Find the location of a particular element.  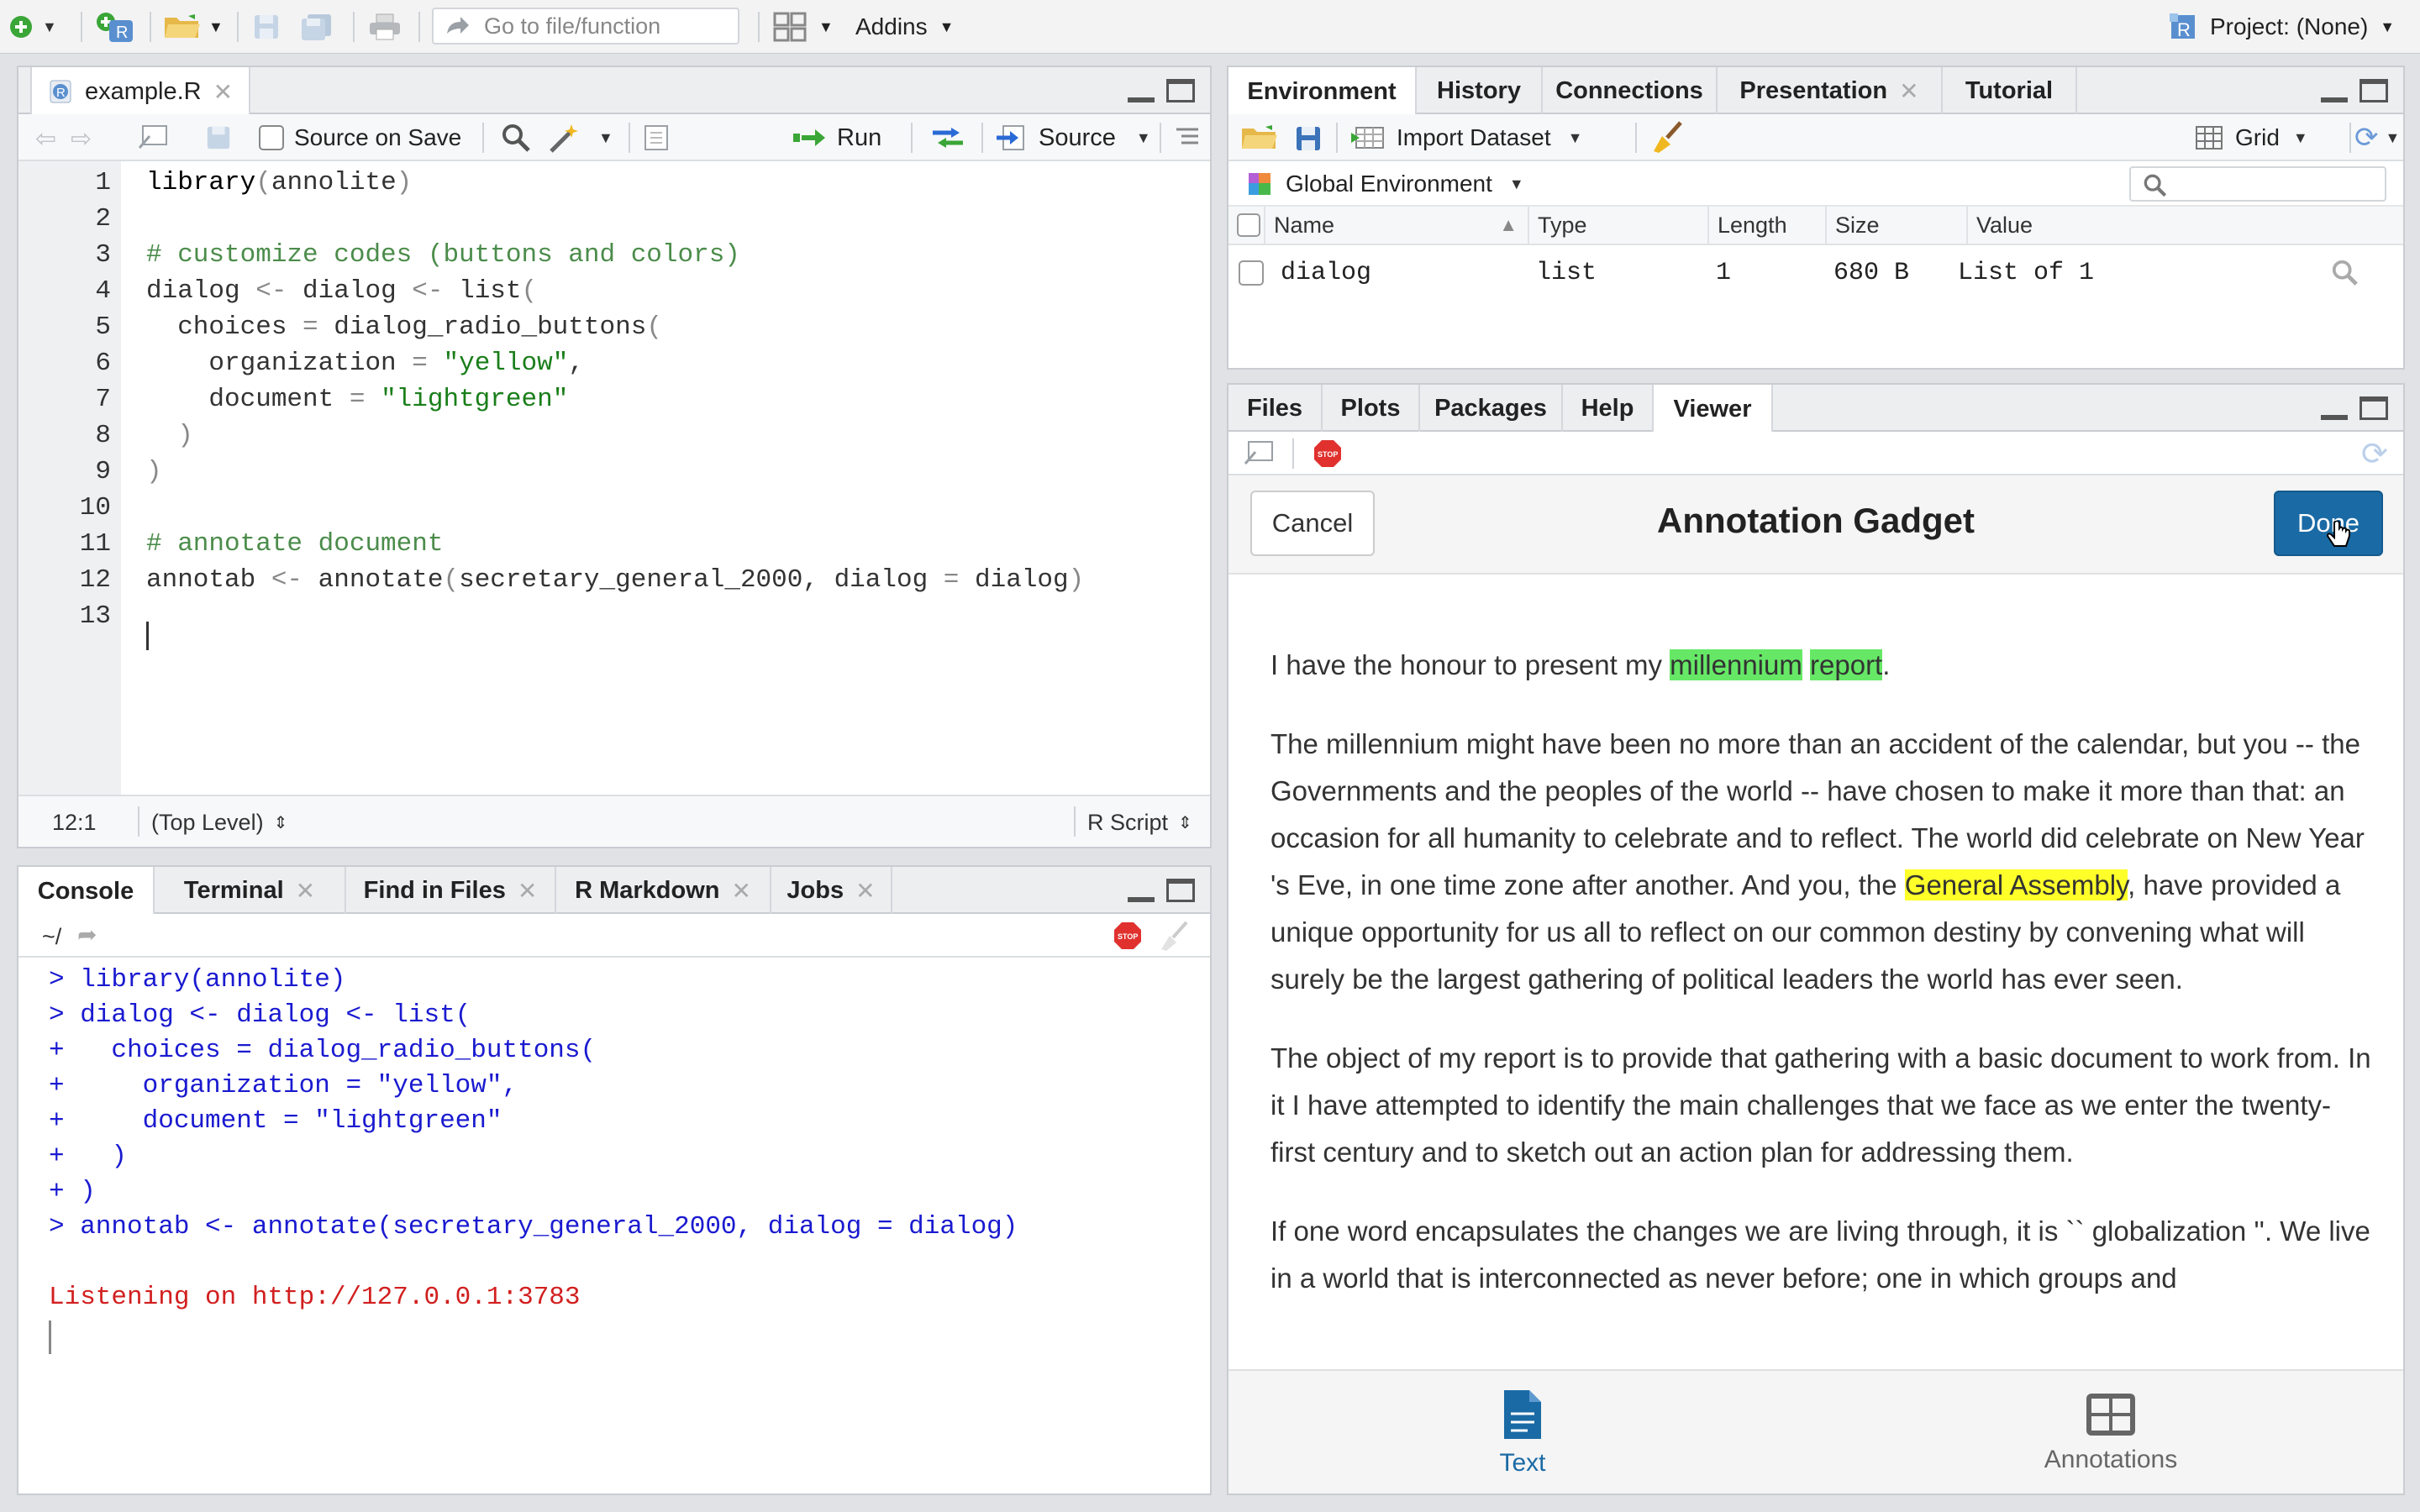

tab-plots: Plots is located at coordinates (1372, 408).